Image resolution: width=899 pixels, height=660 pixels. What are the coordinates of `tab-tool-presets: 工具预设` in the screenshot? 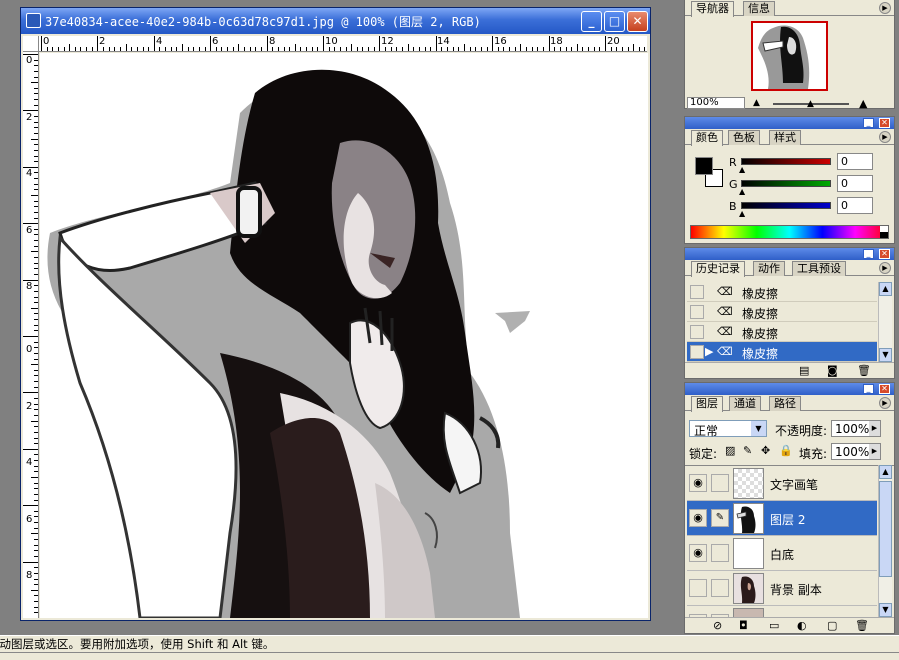 It's located at (819, 268).